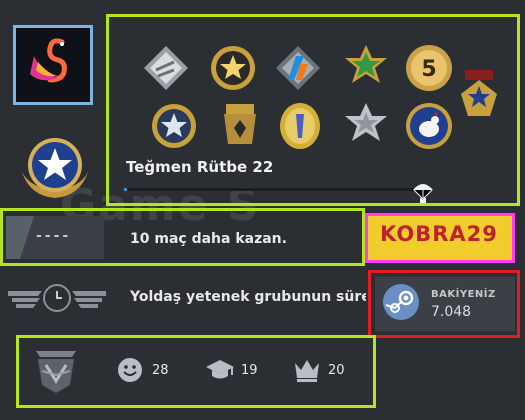  Describe the element at coordinates (130, 370) in the screenshot. I see `friendly-smile-icon` at that location.